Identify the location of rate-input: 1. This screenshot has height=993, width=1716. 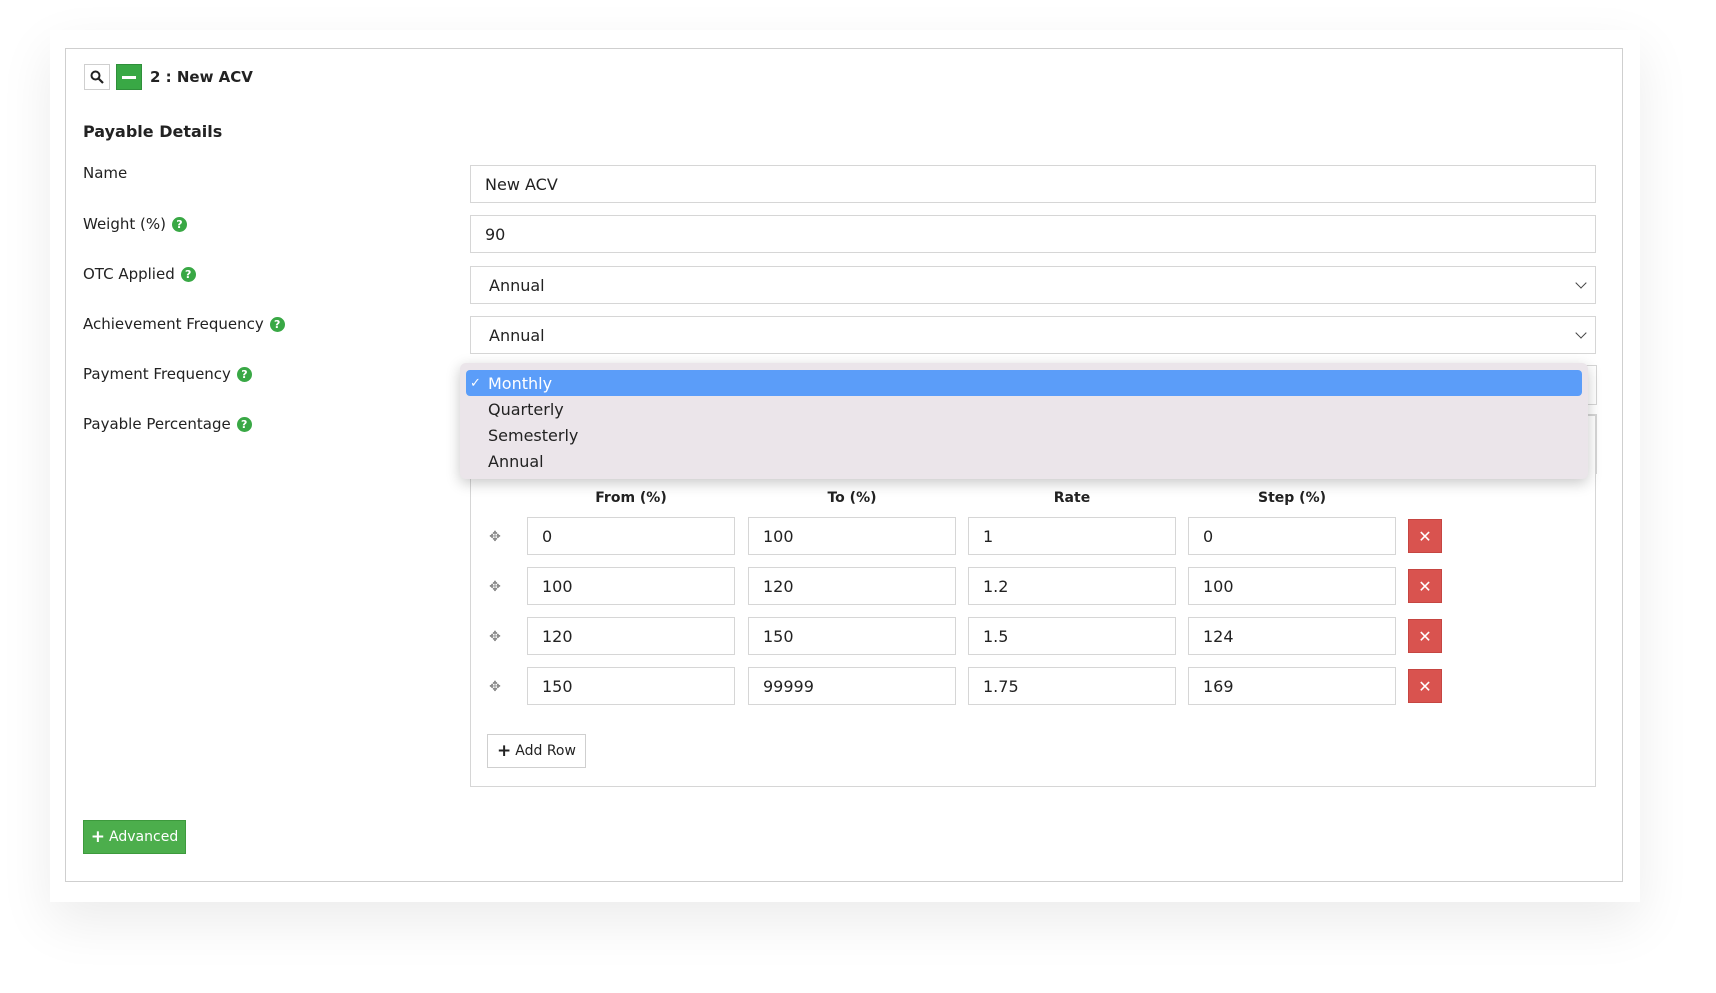
(1072, 536).